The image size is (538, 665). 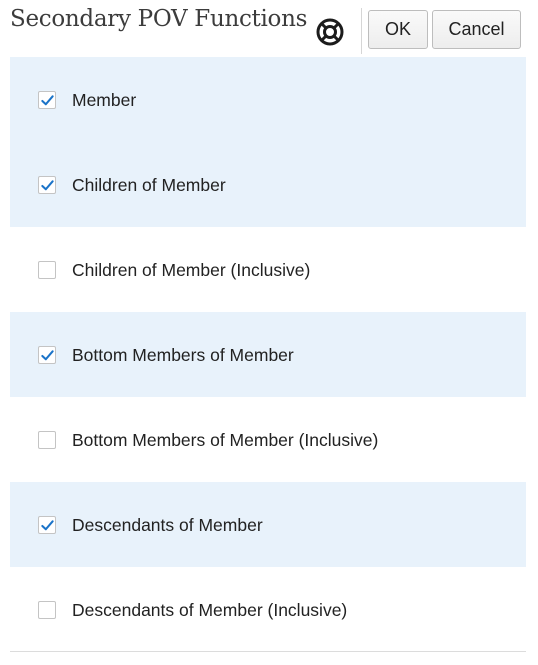 What do you see at coordinates (149, 185) in the screenshot?
I see `option-label: Children of Member` at bounding box center [149, 185].